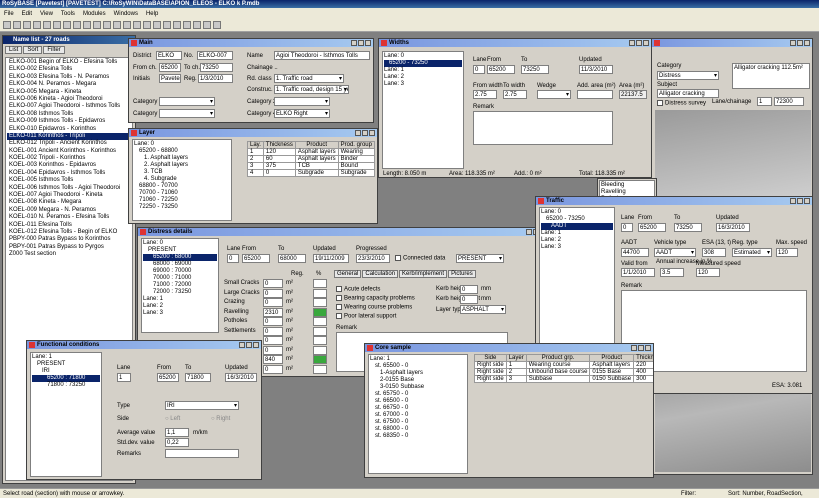 The image size is (819, 498). Describe the element at coordinates (483, 309) in the screenshot. I see `layer-type-select: ASPHALT` at that location.